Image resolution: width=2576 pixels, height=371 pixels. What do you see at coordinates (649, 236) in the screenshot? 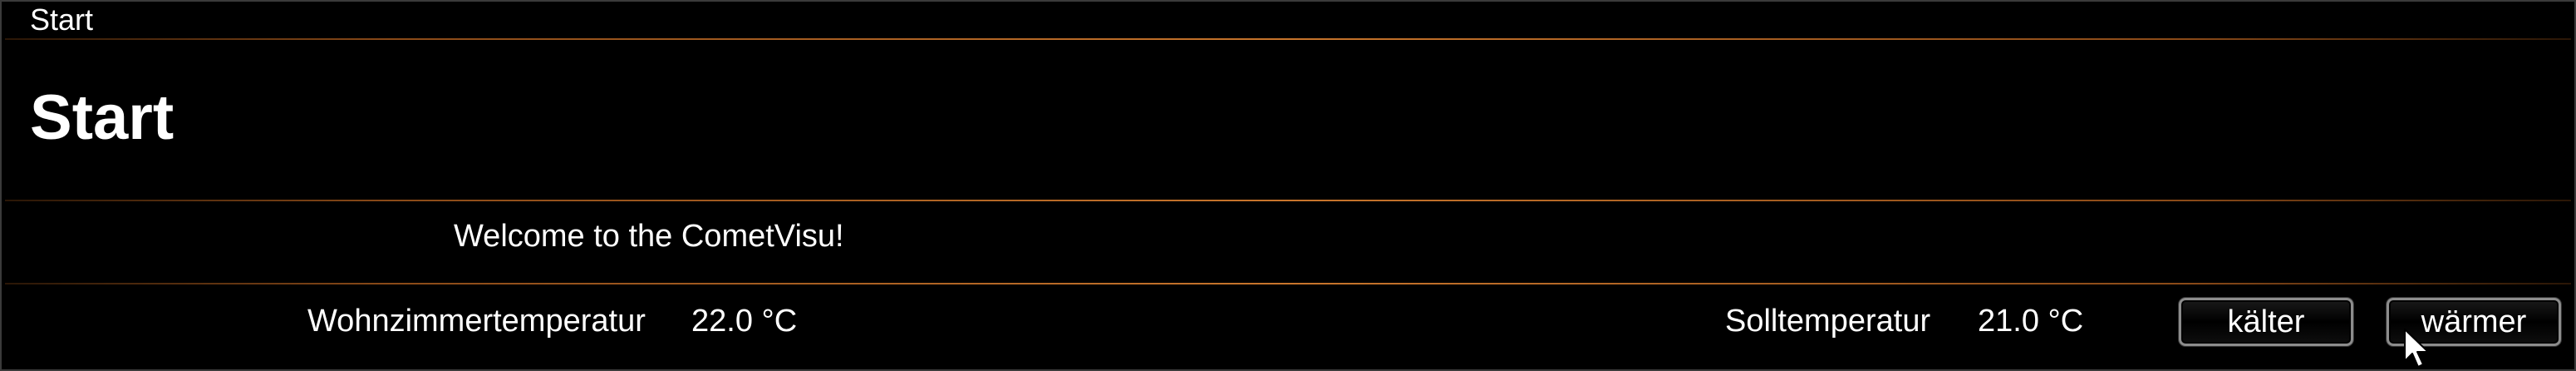
I see `welcome-text: Welcome to the CometVisu!` at bounding box center [649, 236].